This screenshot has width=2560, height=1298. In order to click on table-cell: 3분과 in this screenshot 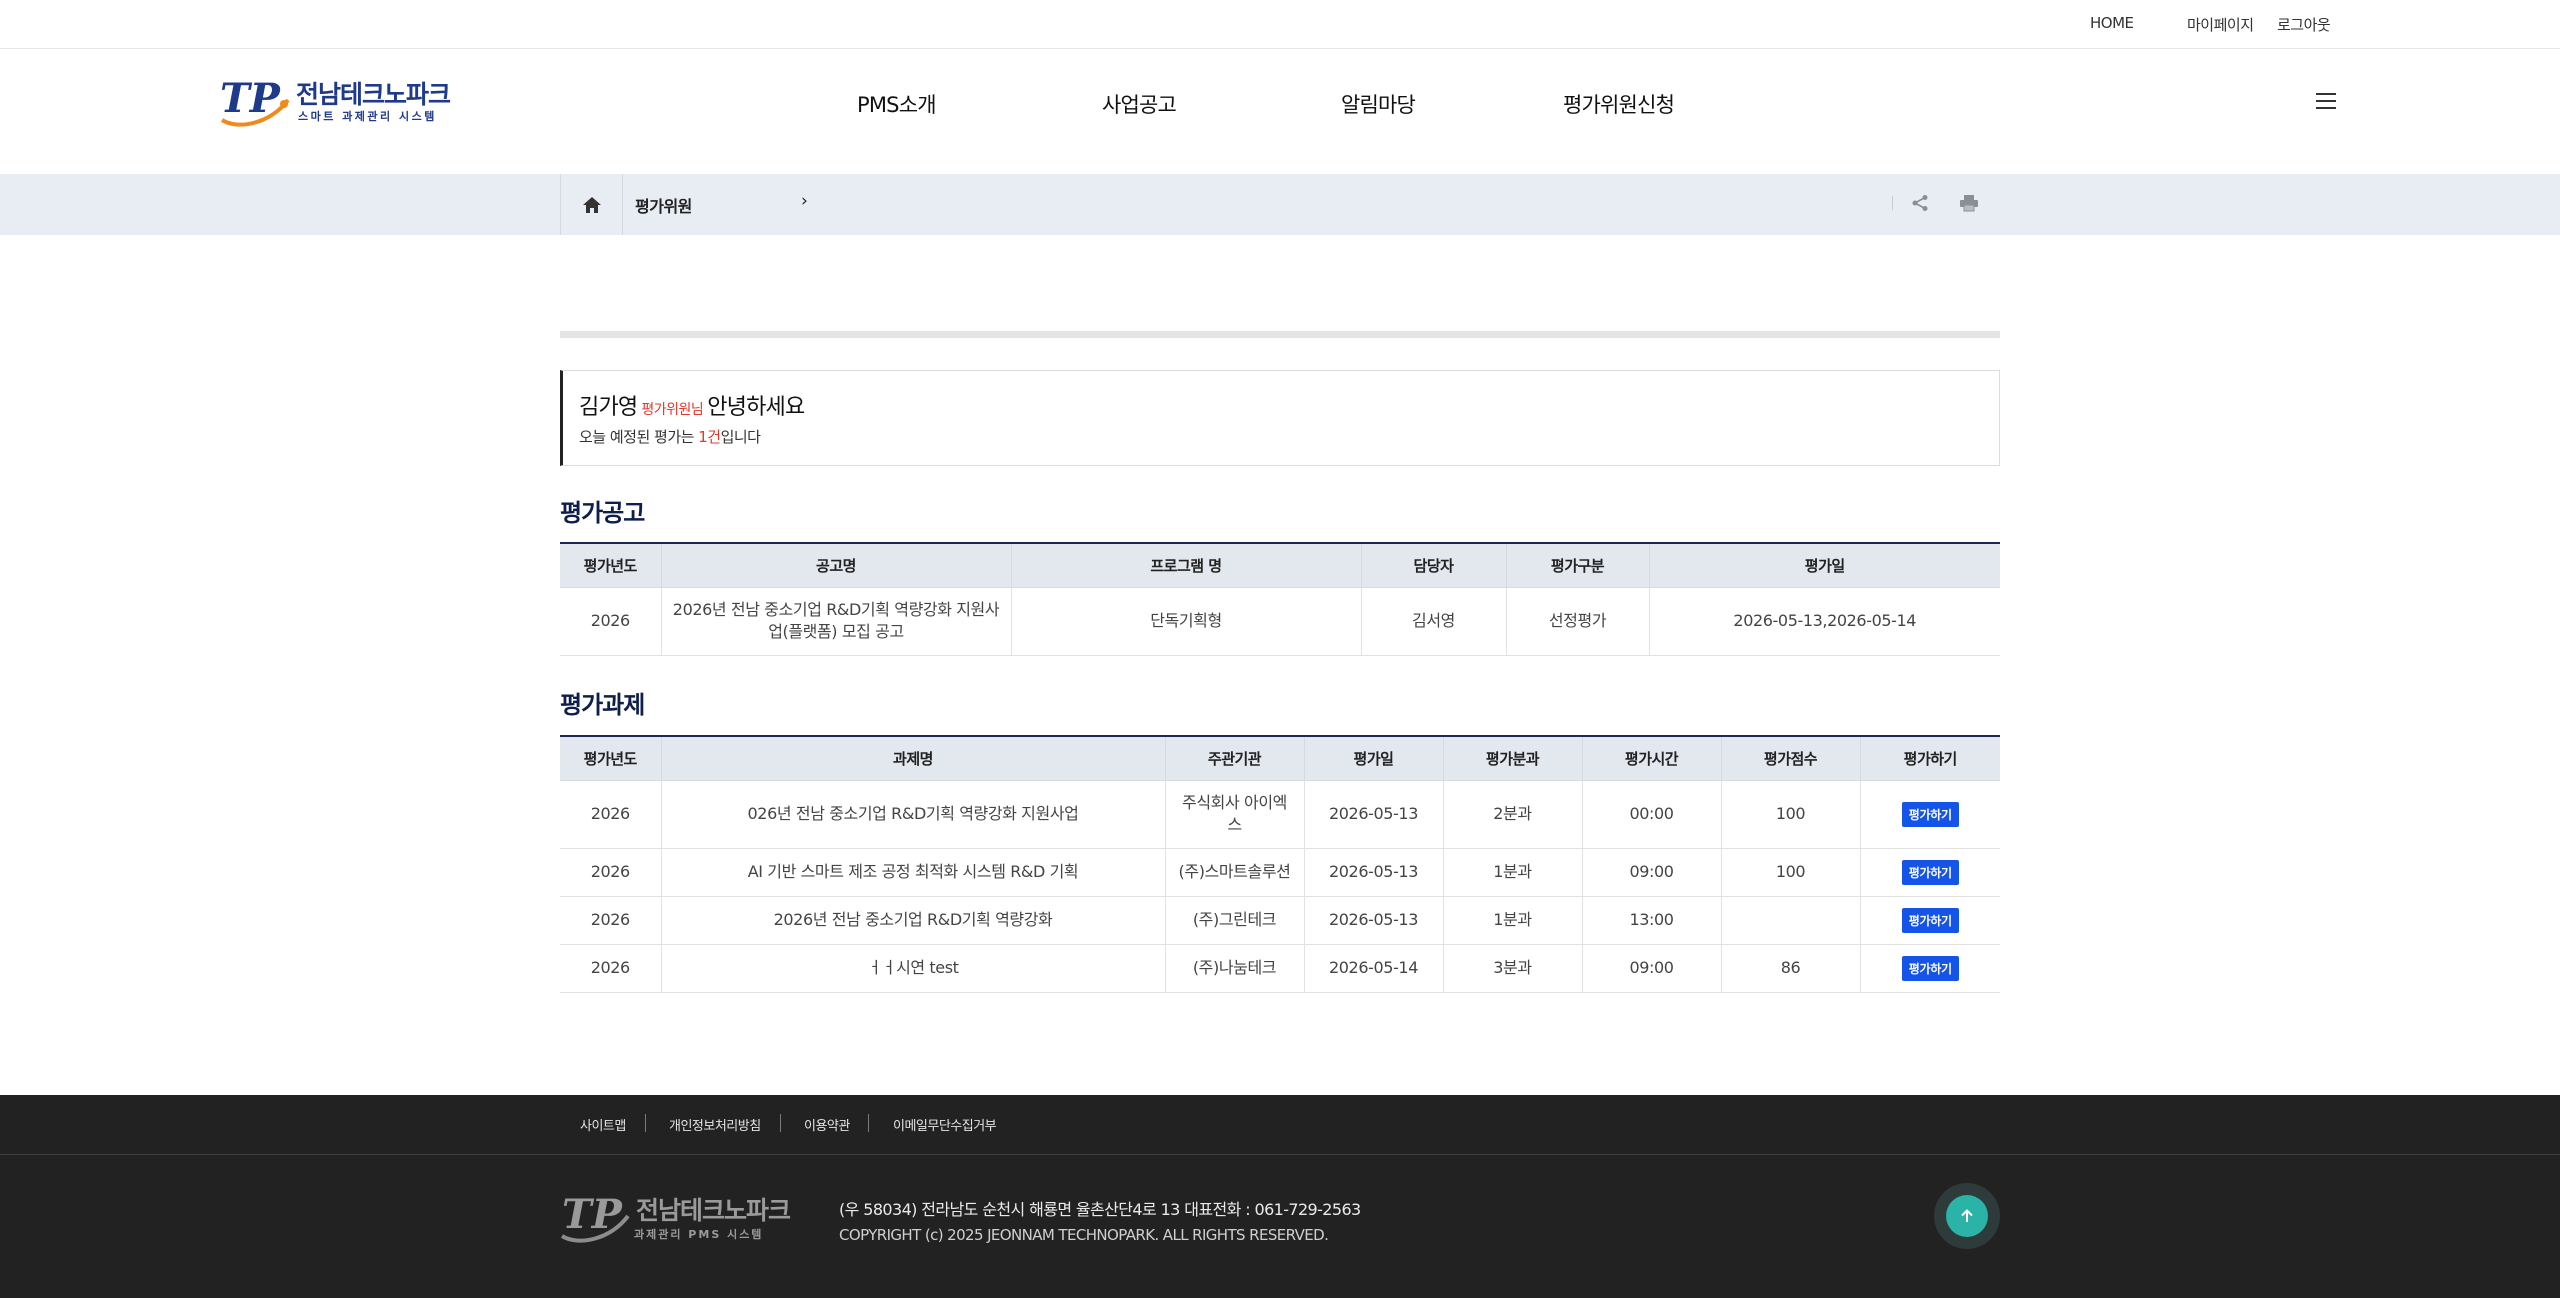, I will do `click(1512, 968)`.